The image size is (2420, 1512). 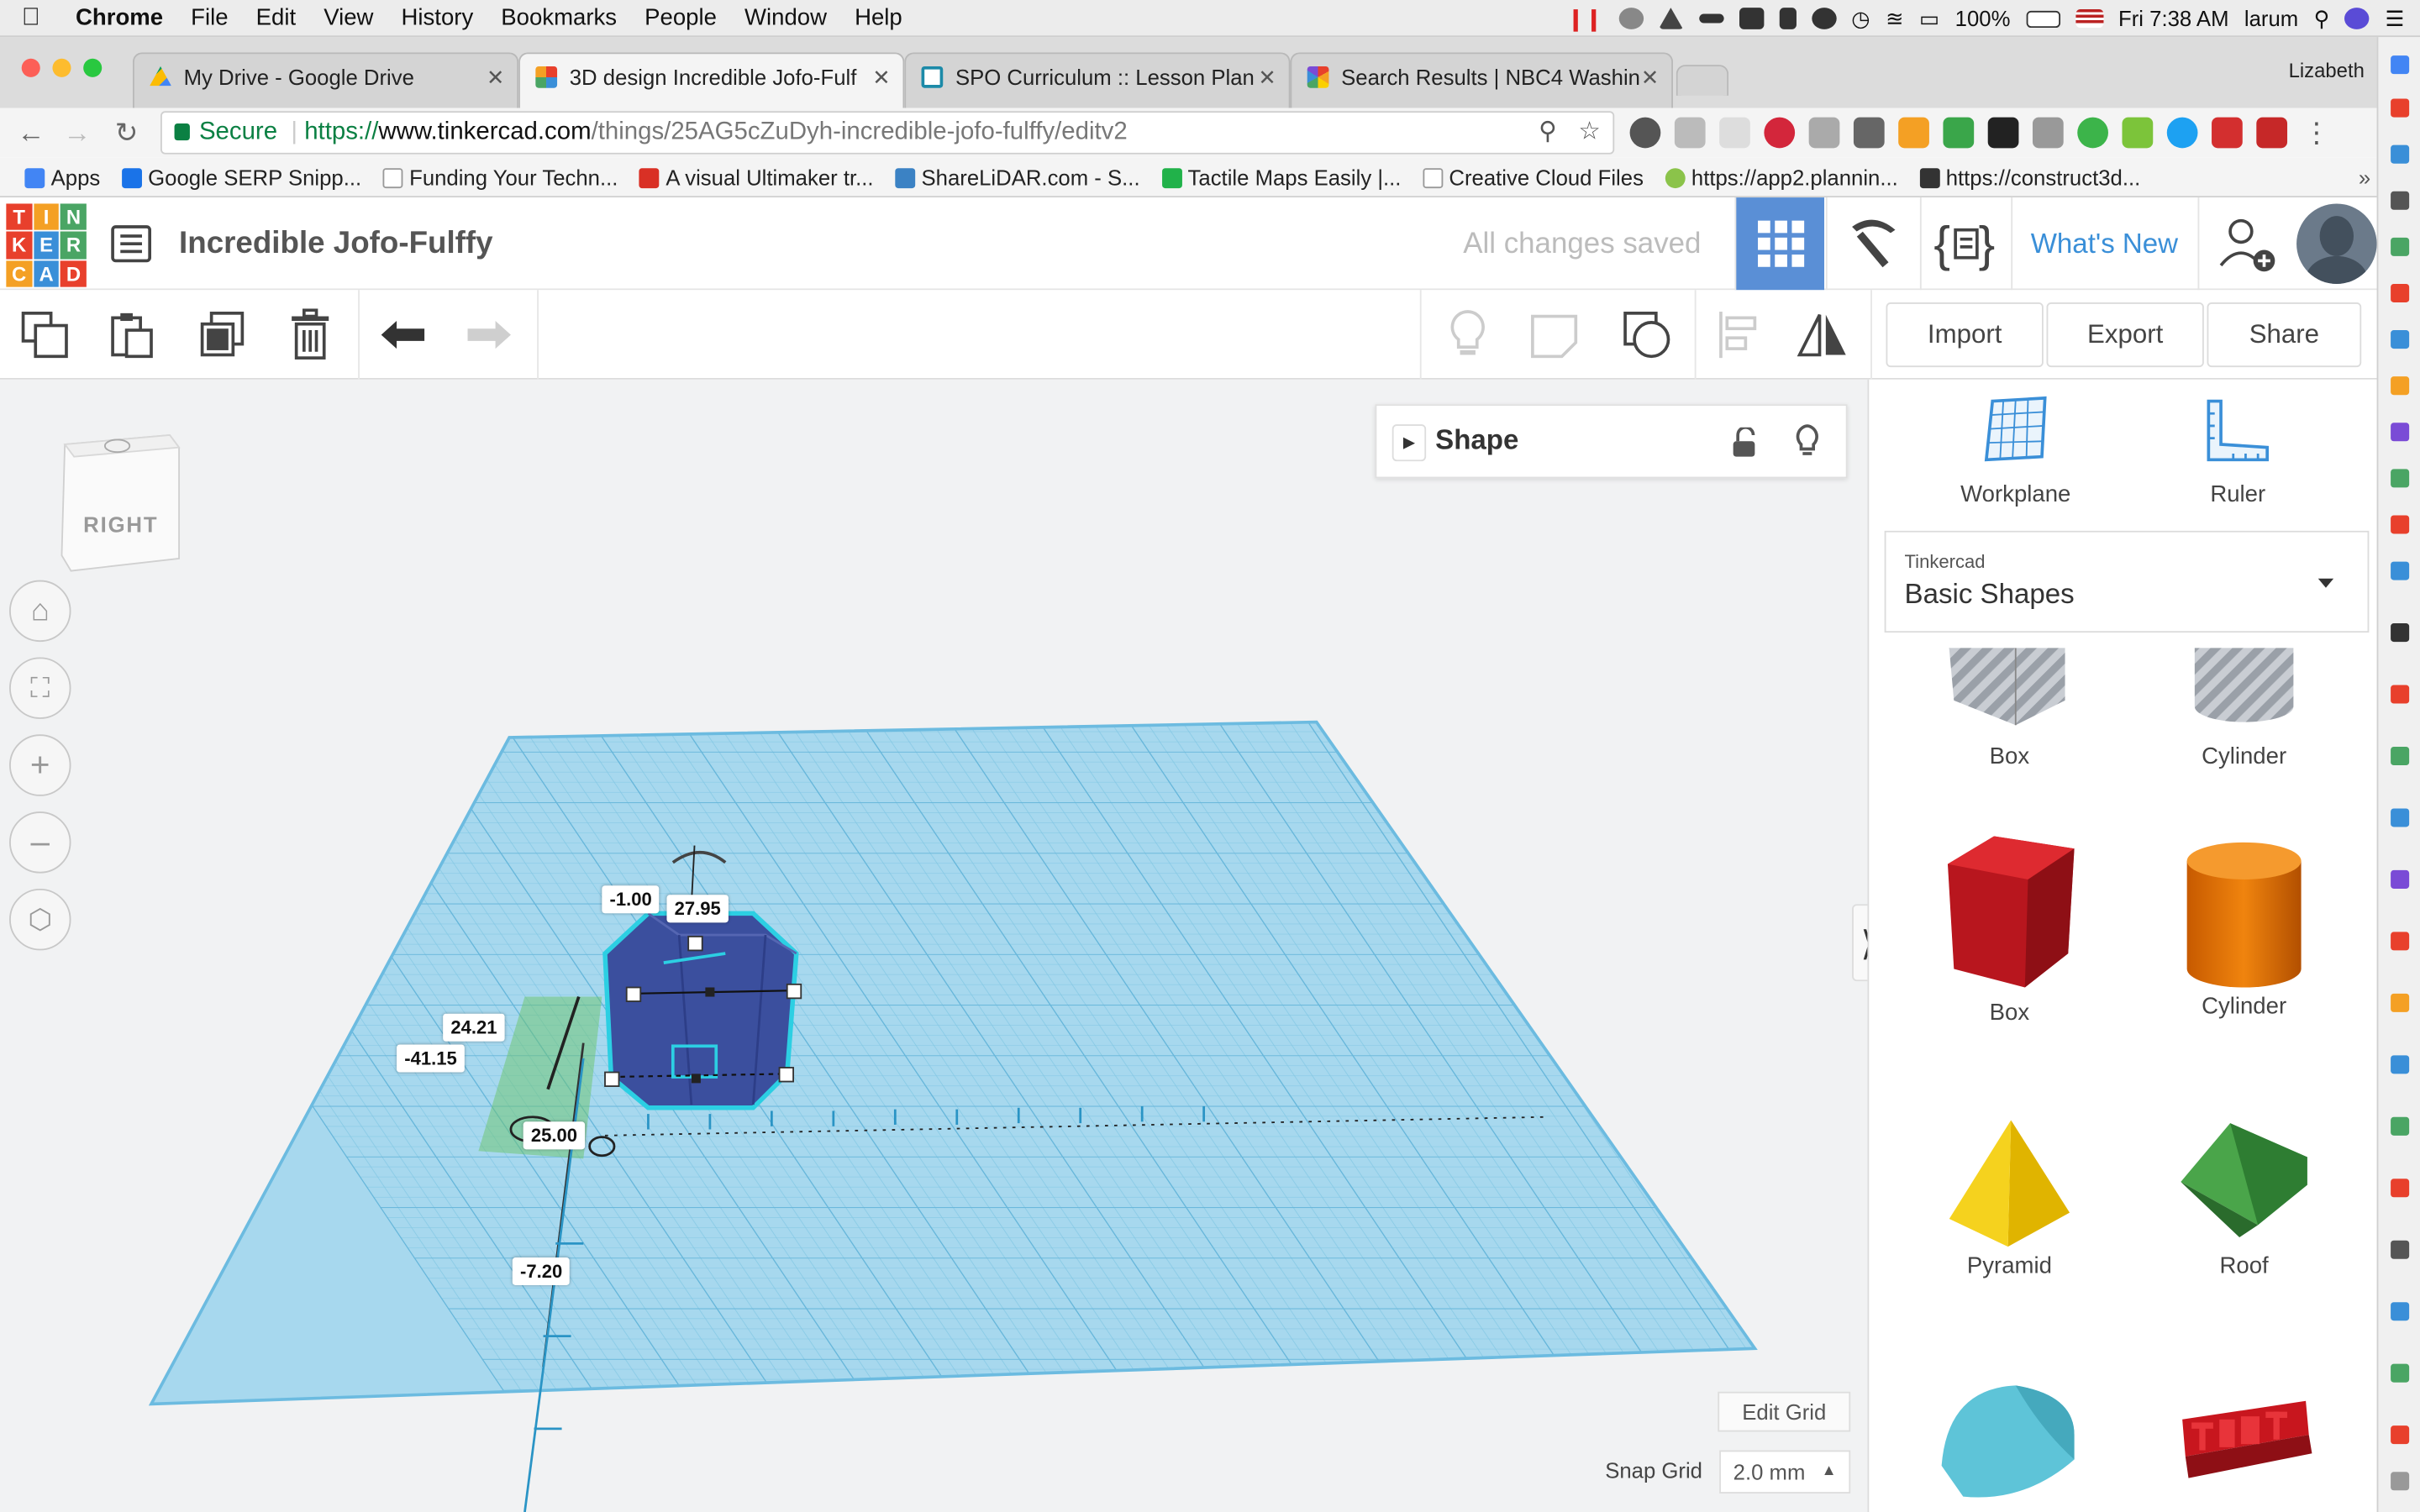 I want to click on shape-cylinder: Cylinder, so click(x=2244, y=929).